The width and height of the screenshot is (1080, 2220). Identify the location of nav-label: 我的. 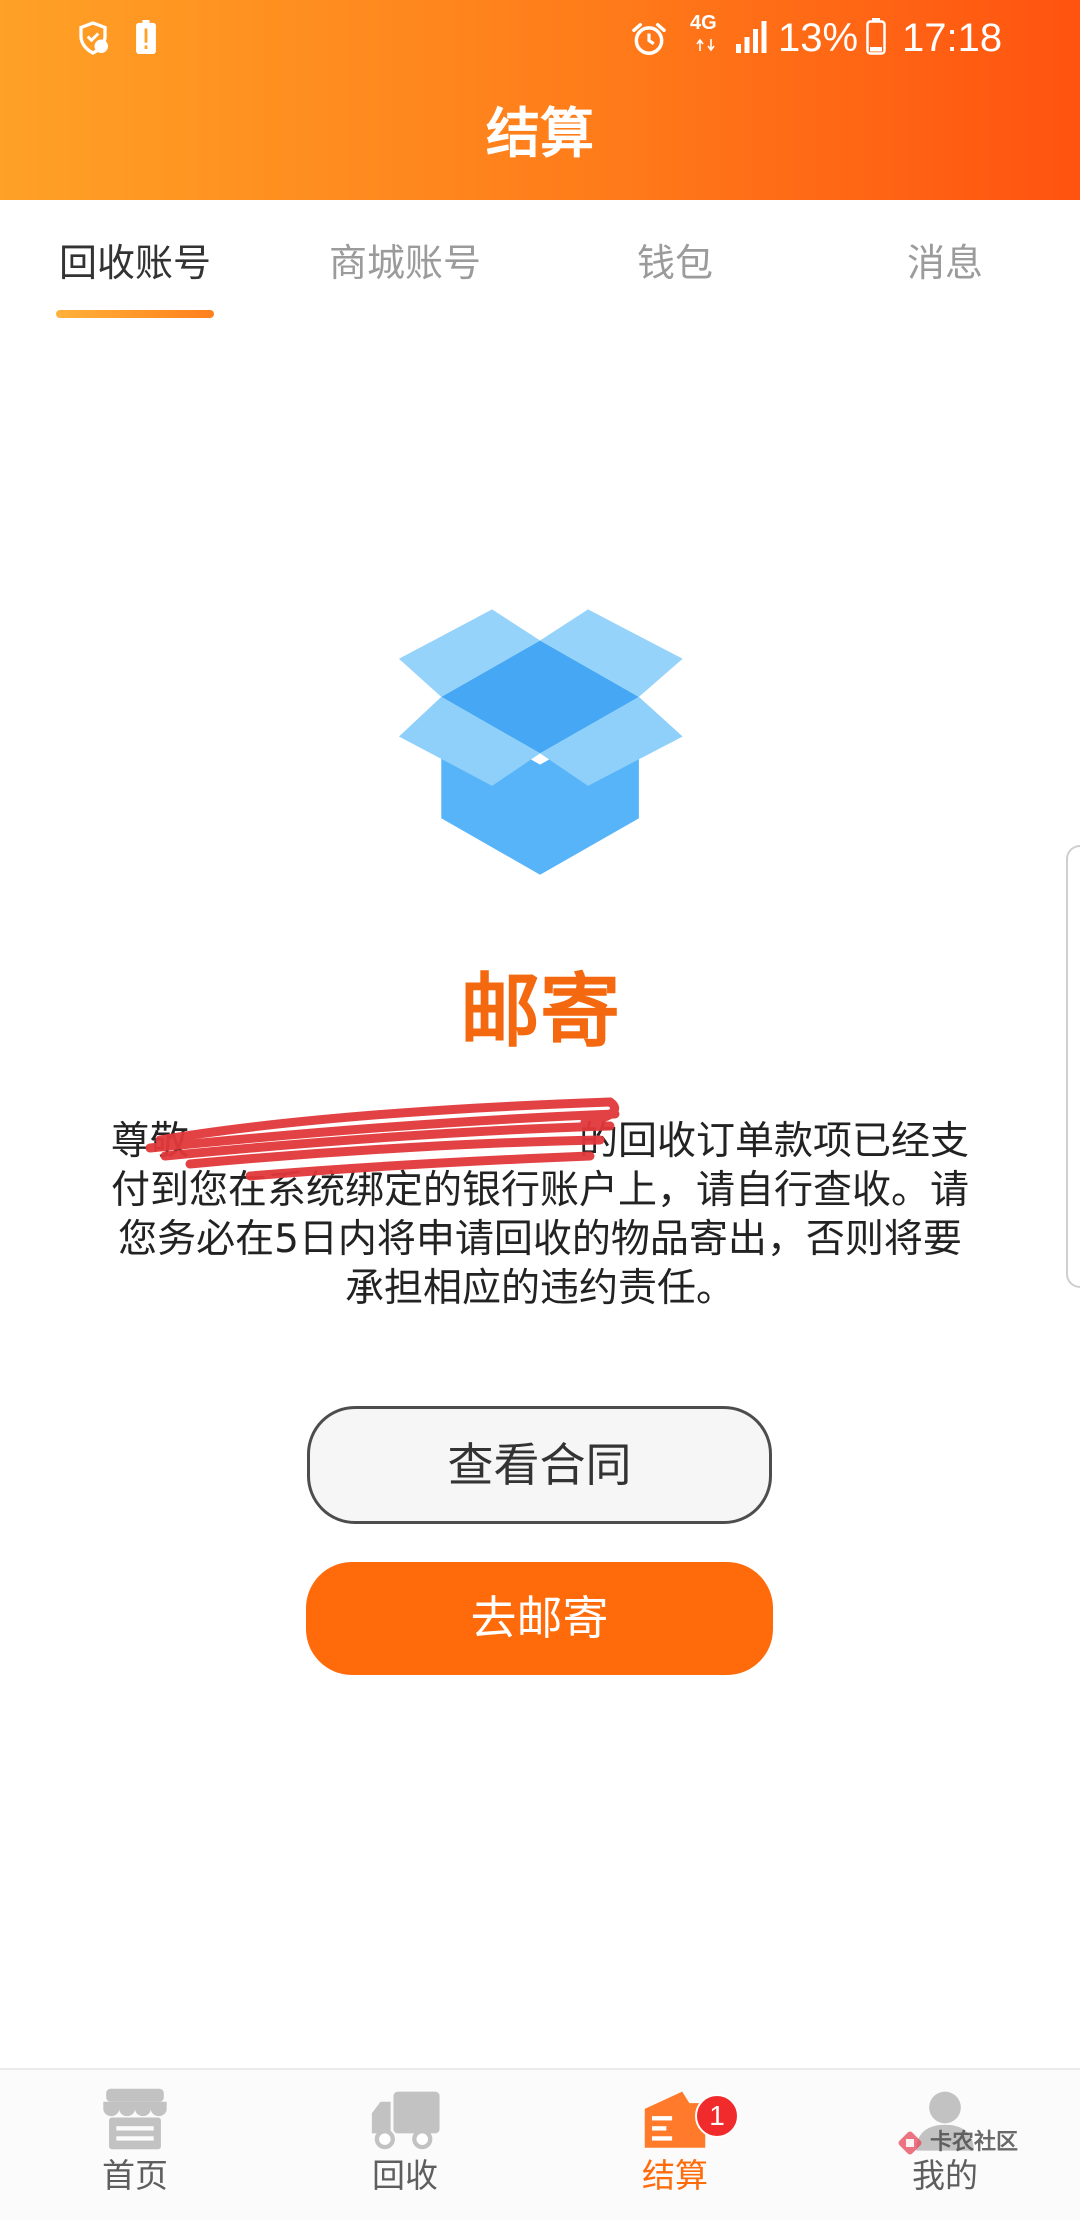
(945, 2175).